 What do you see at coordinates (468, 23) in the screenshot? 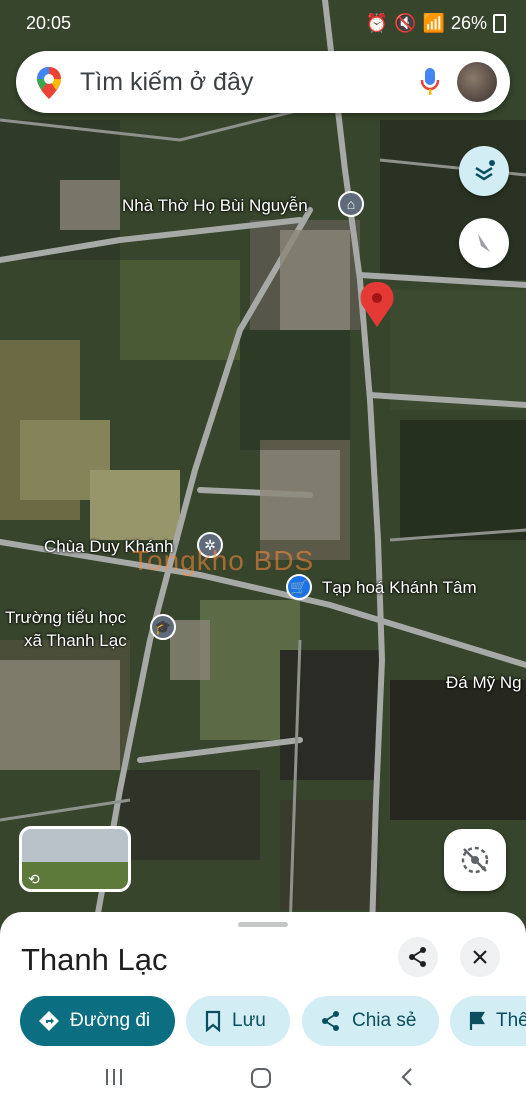
I see `battery-level: 26%` at bounding box center [468, 23].